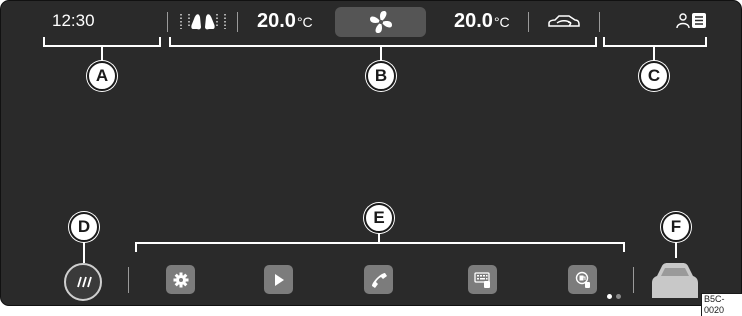  I want to click on callout-a-stem, so click(102, 53).